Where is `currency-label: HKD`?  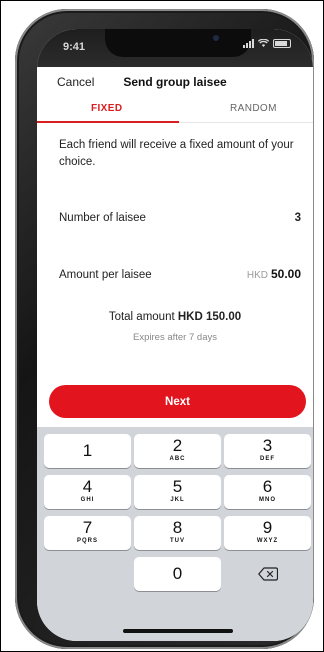
currency-label: HKD is located at coordinates (257, 275).